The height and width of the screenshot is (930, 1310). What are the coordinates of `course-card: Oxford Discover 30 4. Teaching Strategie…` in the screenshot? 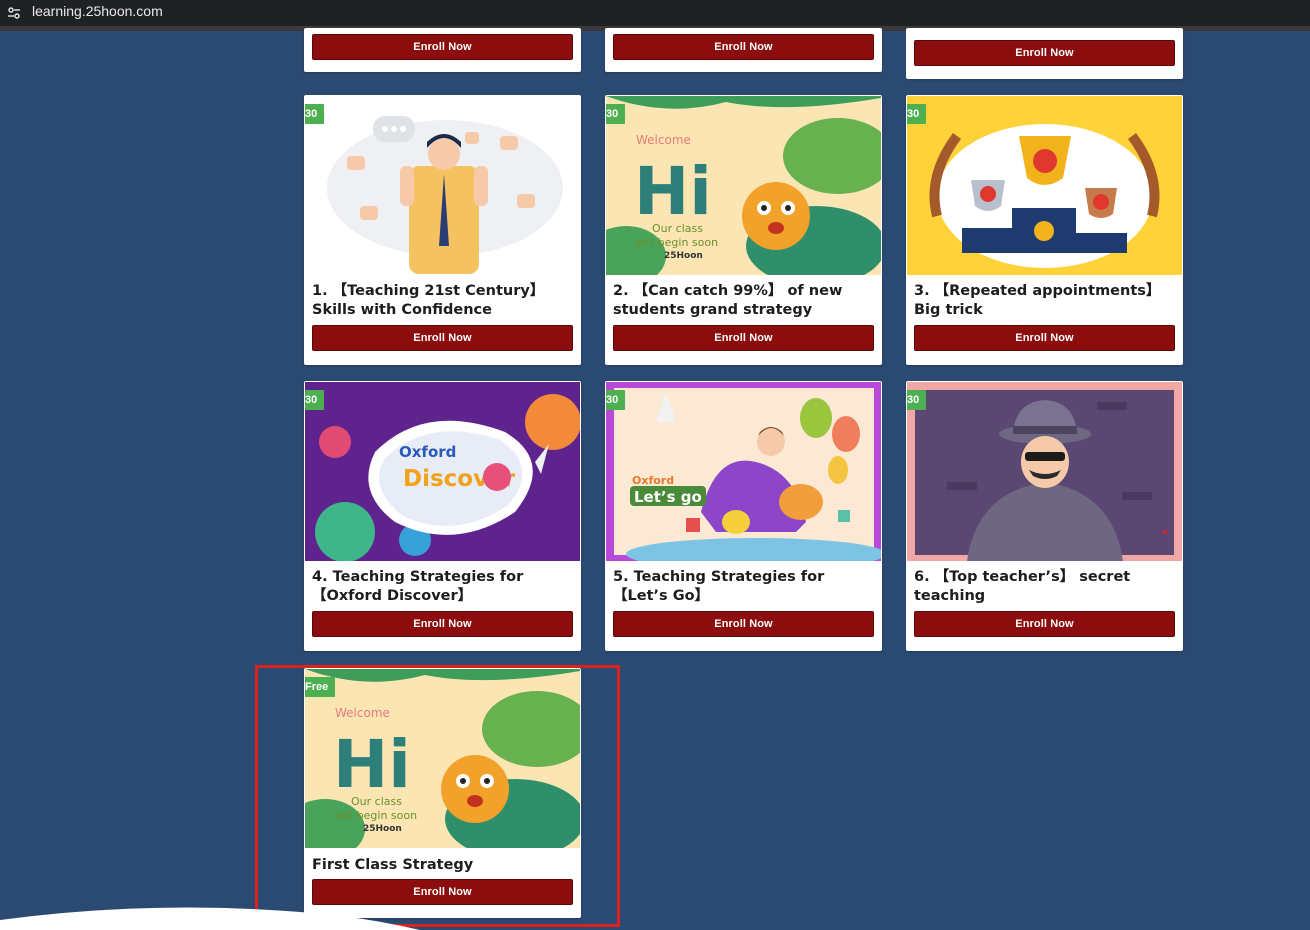 It's located at (442, 516).